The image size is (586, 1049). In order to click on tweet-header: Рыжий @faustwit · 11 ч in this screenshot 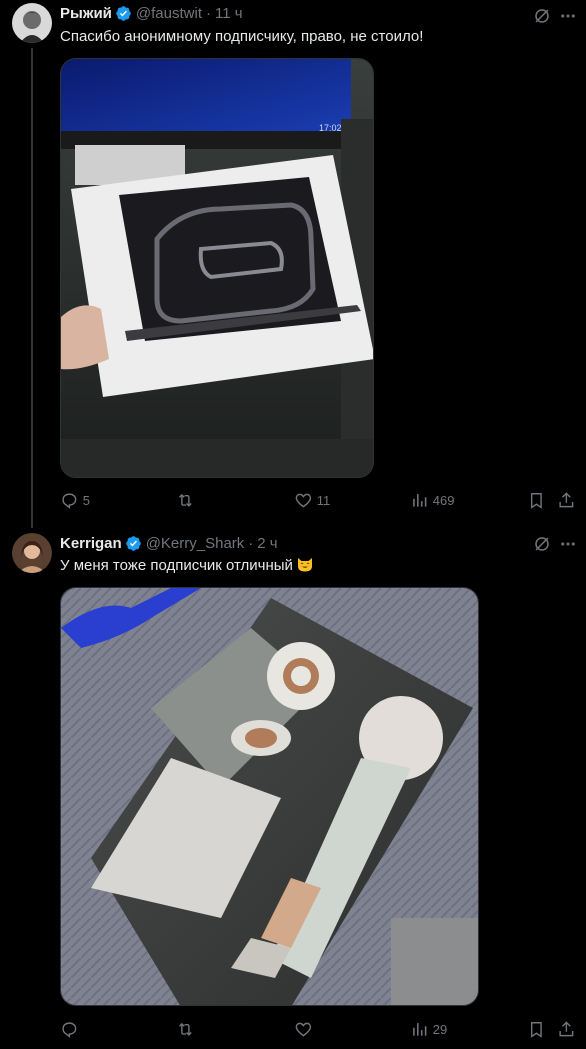, I will do `click(151, 13)`.